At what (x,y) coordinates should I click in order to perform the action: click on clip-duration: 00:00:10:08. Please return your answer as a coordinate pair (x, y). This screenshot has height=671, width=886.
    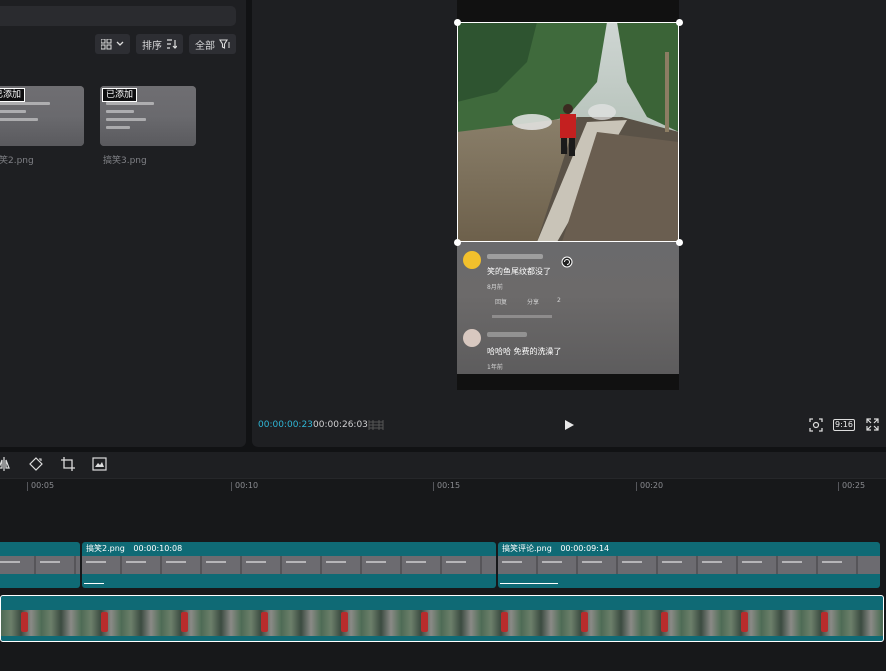
    Looking at the image, I should click on (158, 548).